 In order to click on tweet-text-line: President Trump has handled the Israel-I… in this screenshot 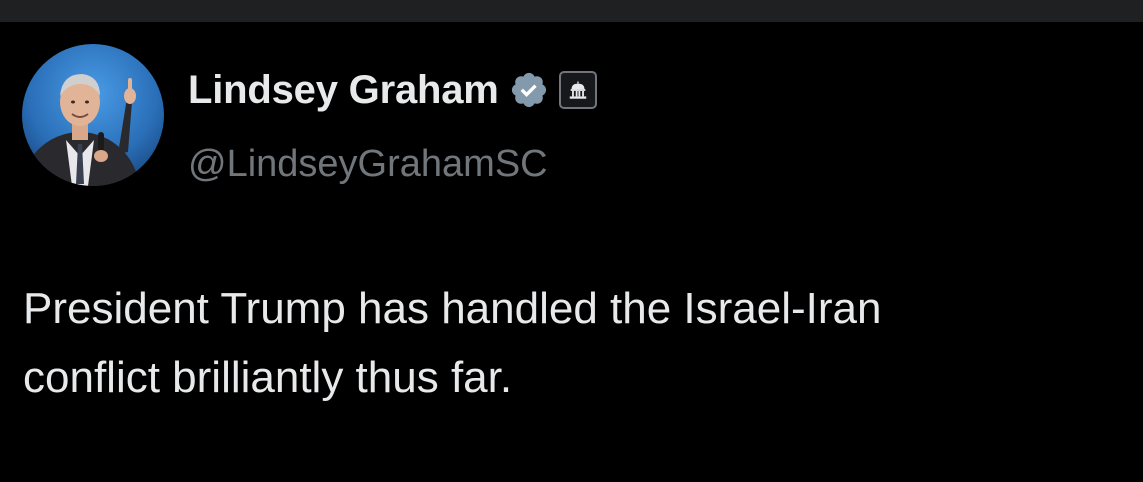, I will do `click(452, 308)`.